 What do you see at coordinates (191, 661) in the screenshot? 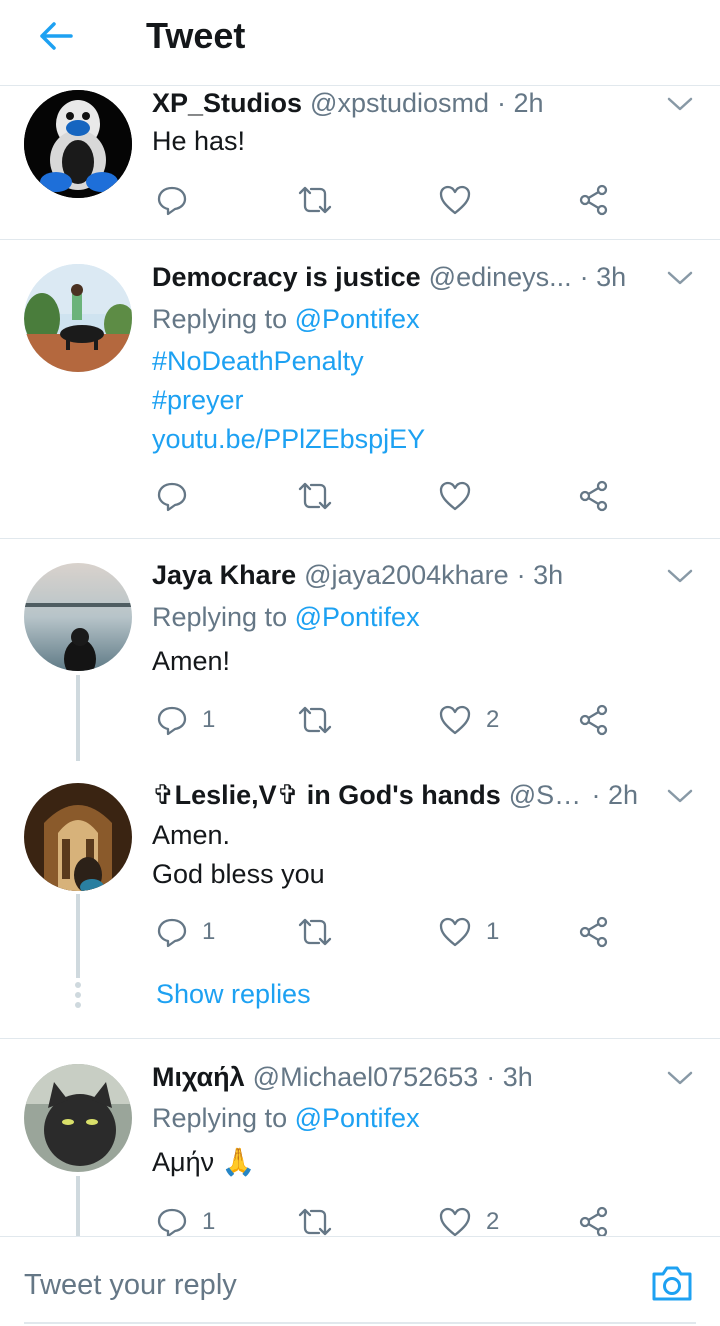
I see `tweet-text: Amen!` at bounding box center [191, 661].